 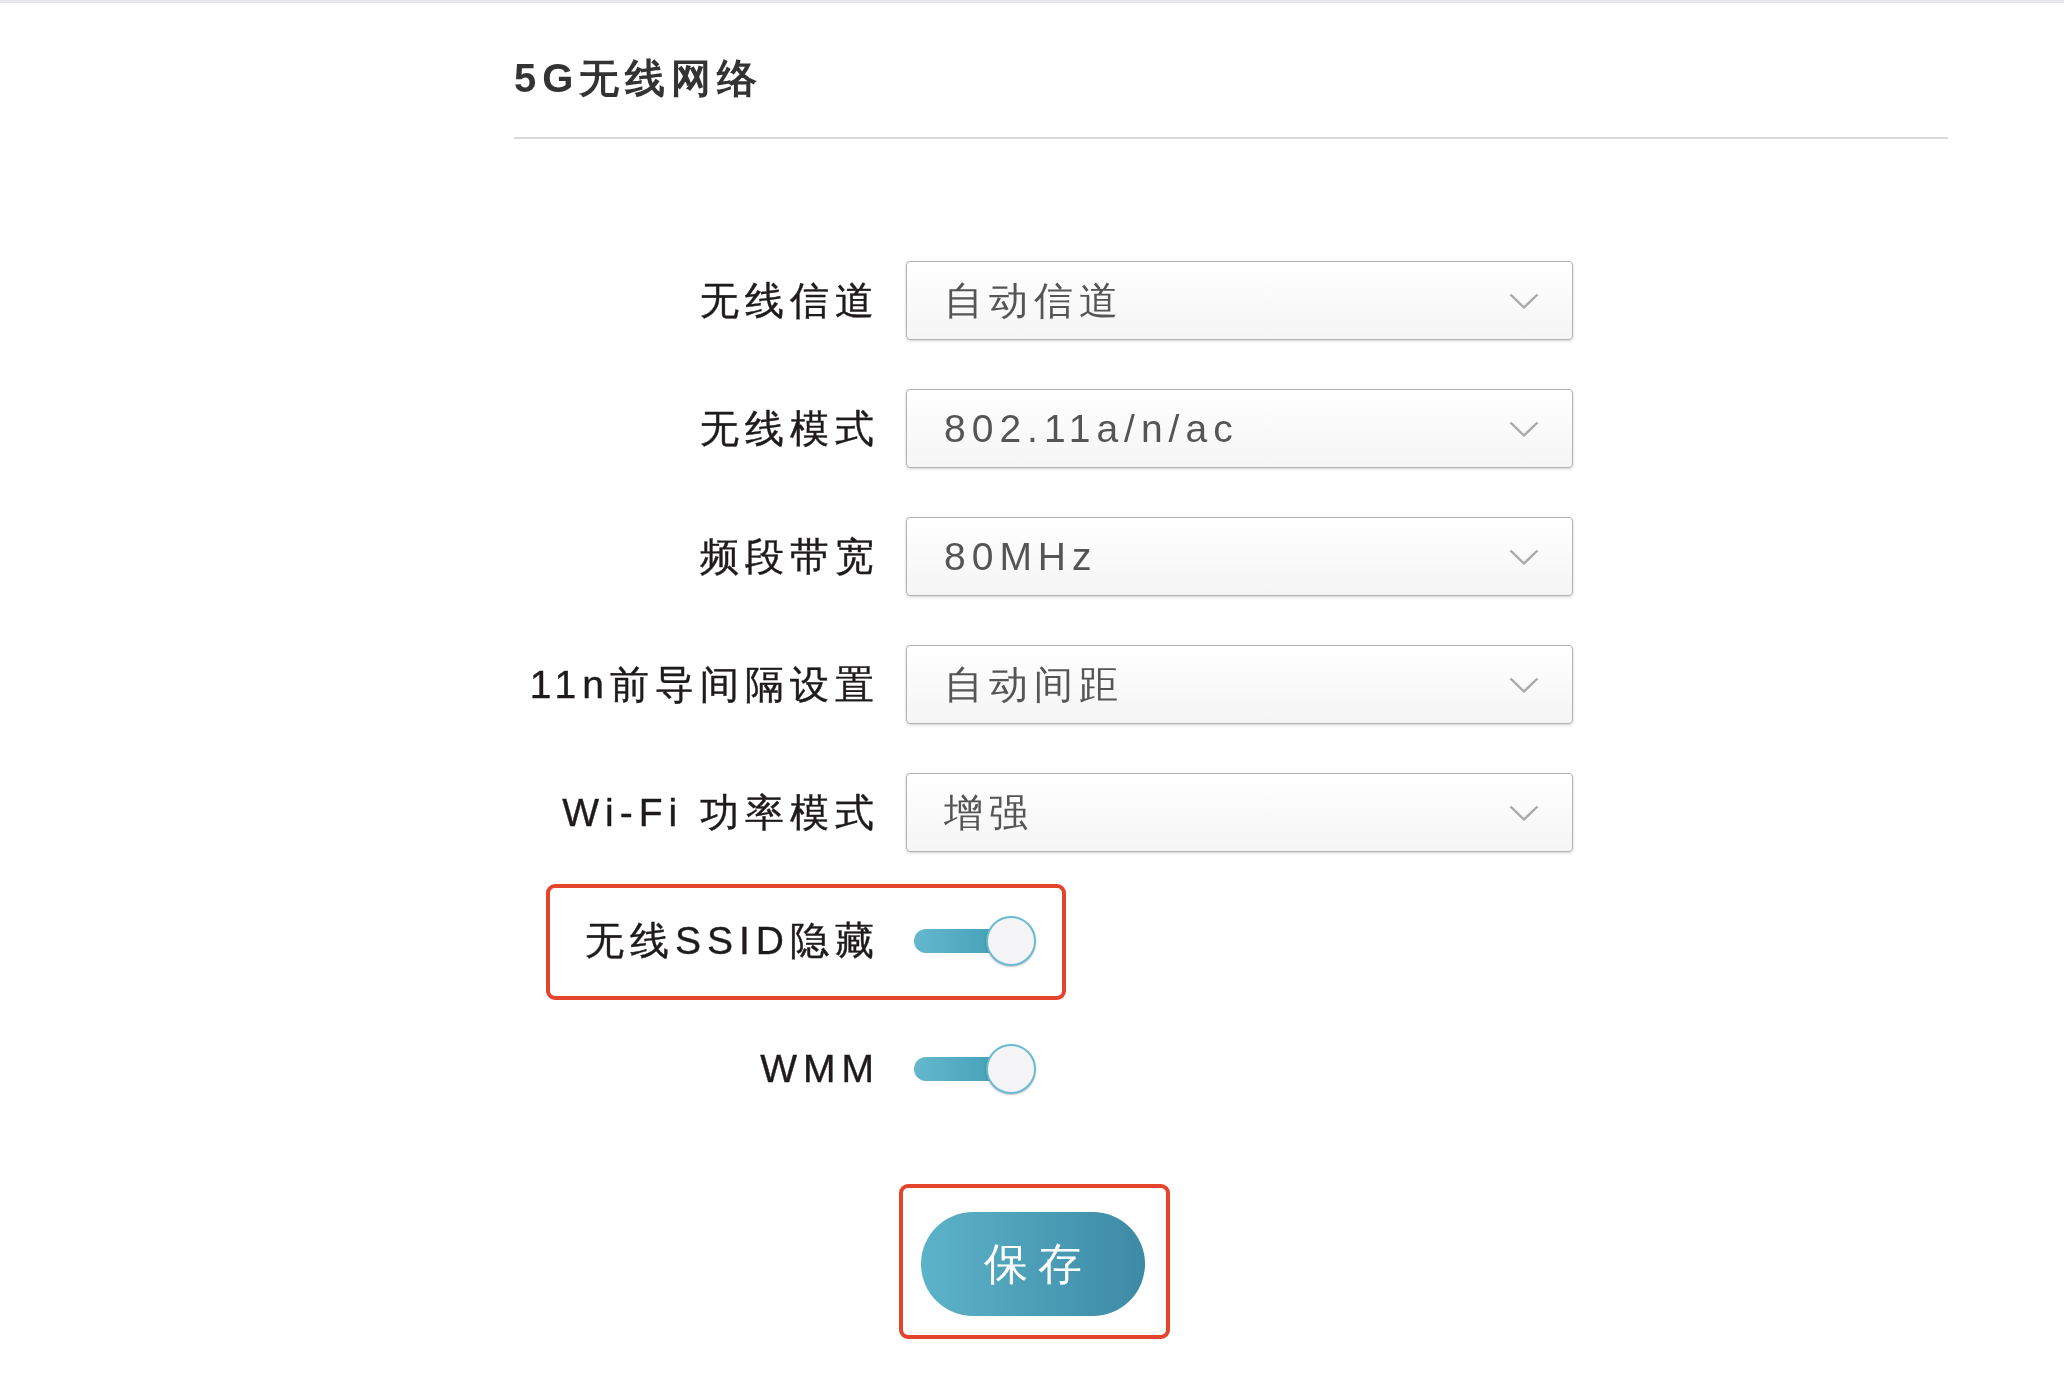 What do you see at coordinates (639, 78) in the screenshot?
I see `section-title: 5G无线网络` at bounding box center [639, 78].